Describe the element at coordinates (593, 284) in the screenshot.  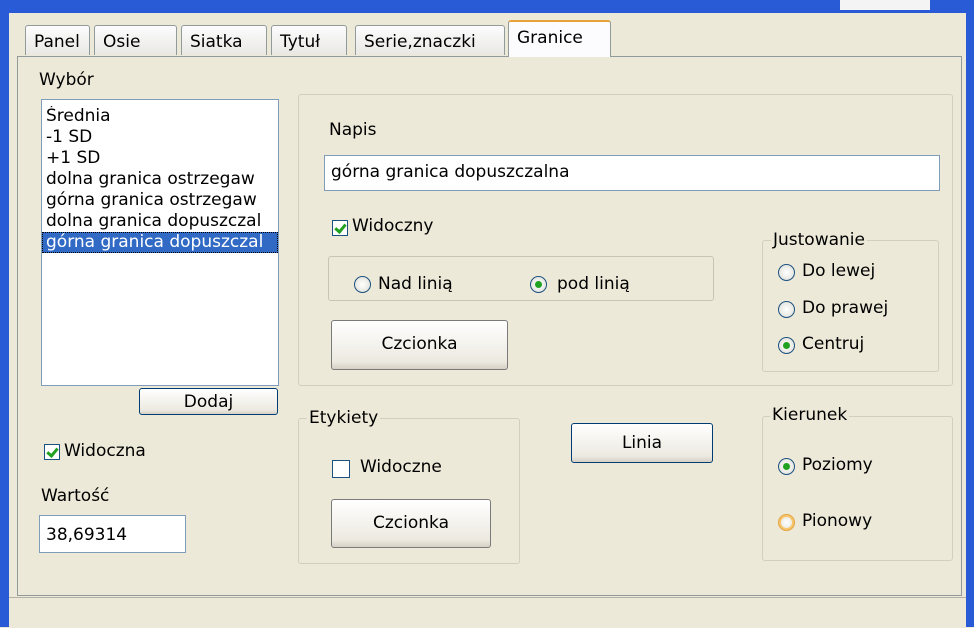
I see `below-line-label: pod linią` at that location.